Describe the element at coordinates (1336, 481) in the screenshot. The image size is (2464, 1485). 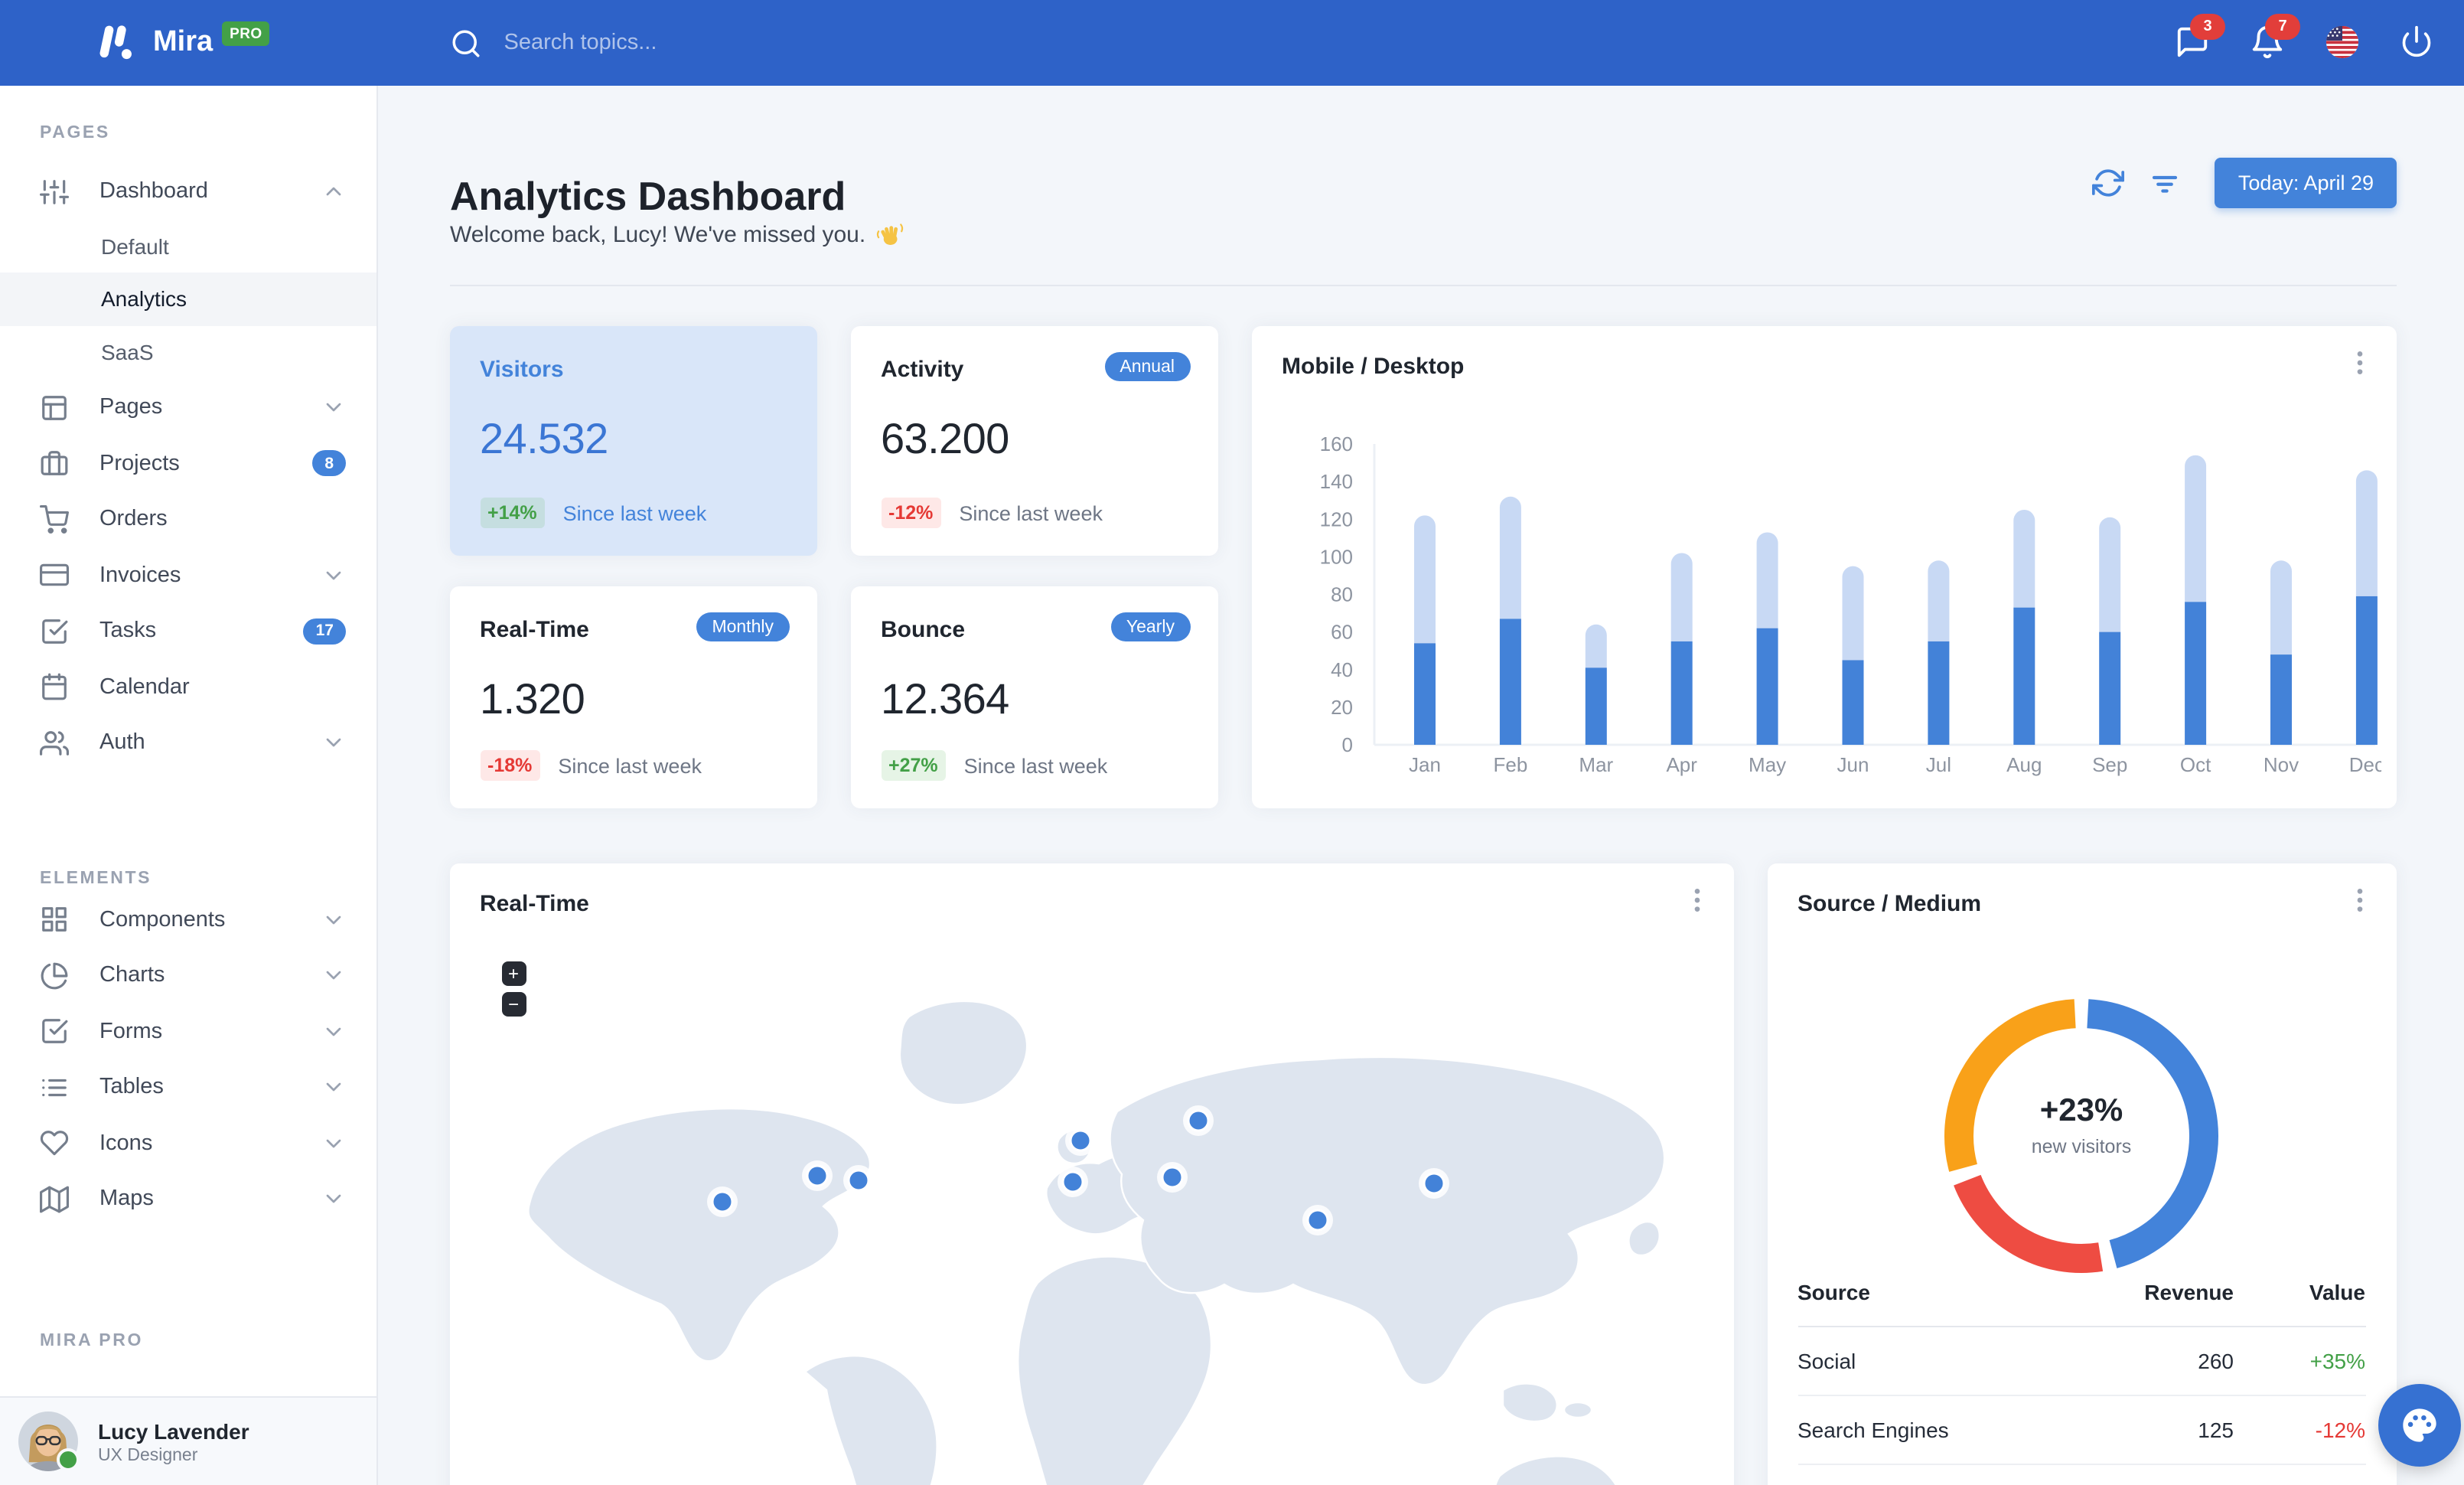
I see `svg-text: 140` at that location.